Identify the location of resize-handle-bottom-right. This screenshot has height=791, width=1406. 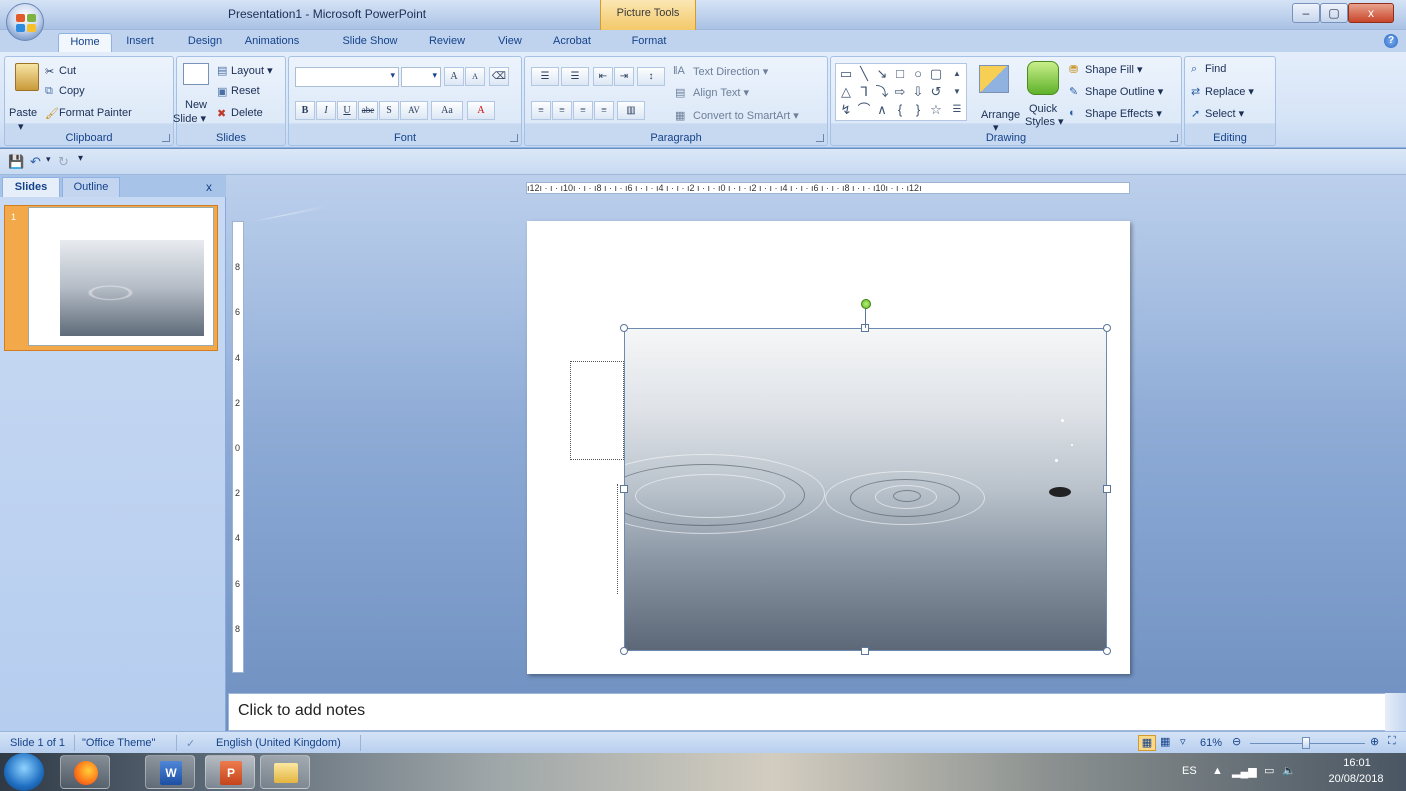
(1107, 651).